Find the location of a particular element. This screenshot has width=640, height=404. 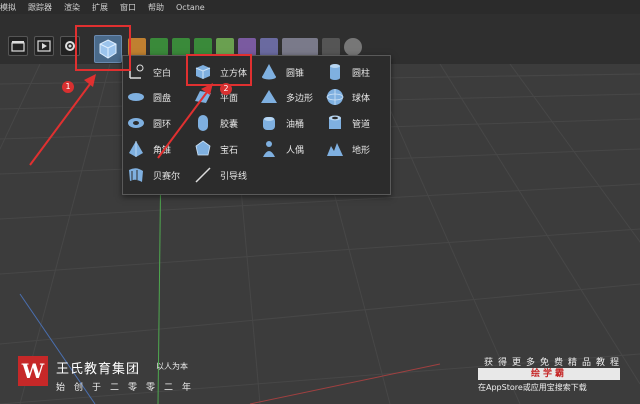

annotation-arrows is located at coordinates (121, 120).